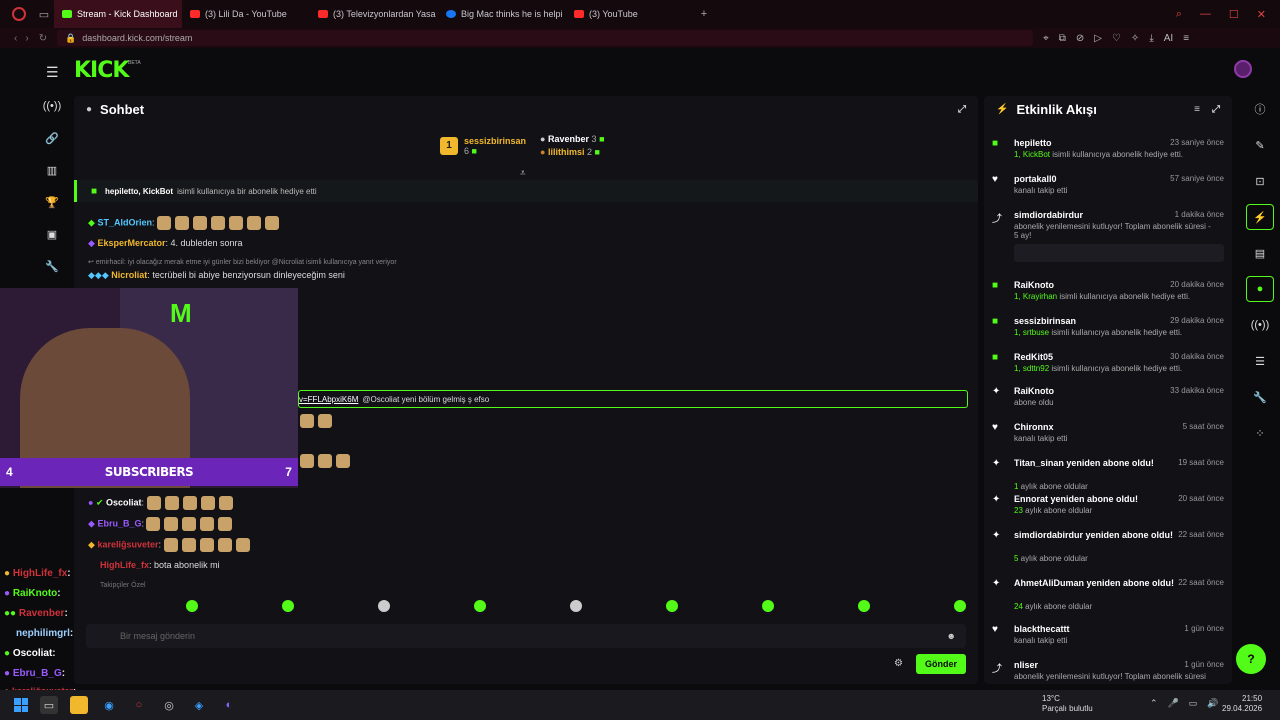 The width and height of the screenshot is (1280, 720). What do you see at coordinates (1260, 361) in the screenshot?
I see `list-icon: ☰` at bounding box center [1260, 361].